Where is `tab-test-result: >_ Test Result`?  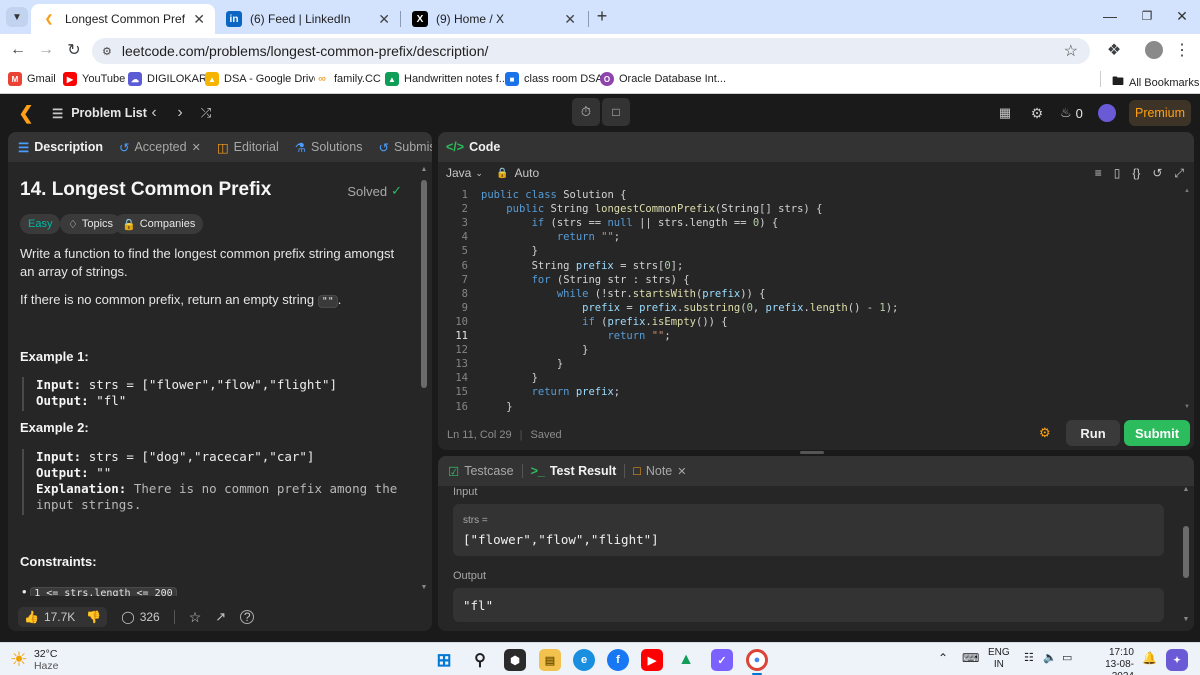 tab-test-result: >_ Test Result is located at coordinates (574, 471).